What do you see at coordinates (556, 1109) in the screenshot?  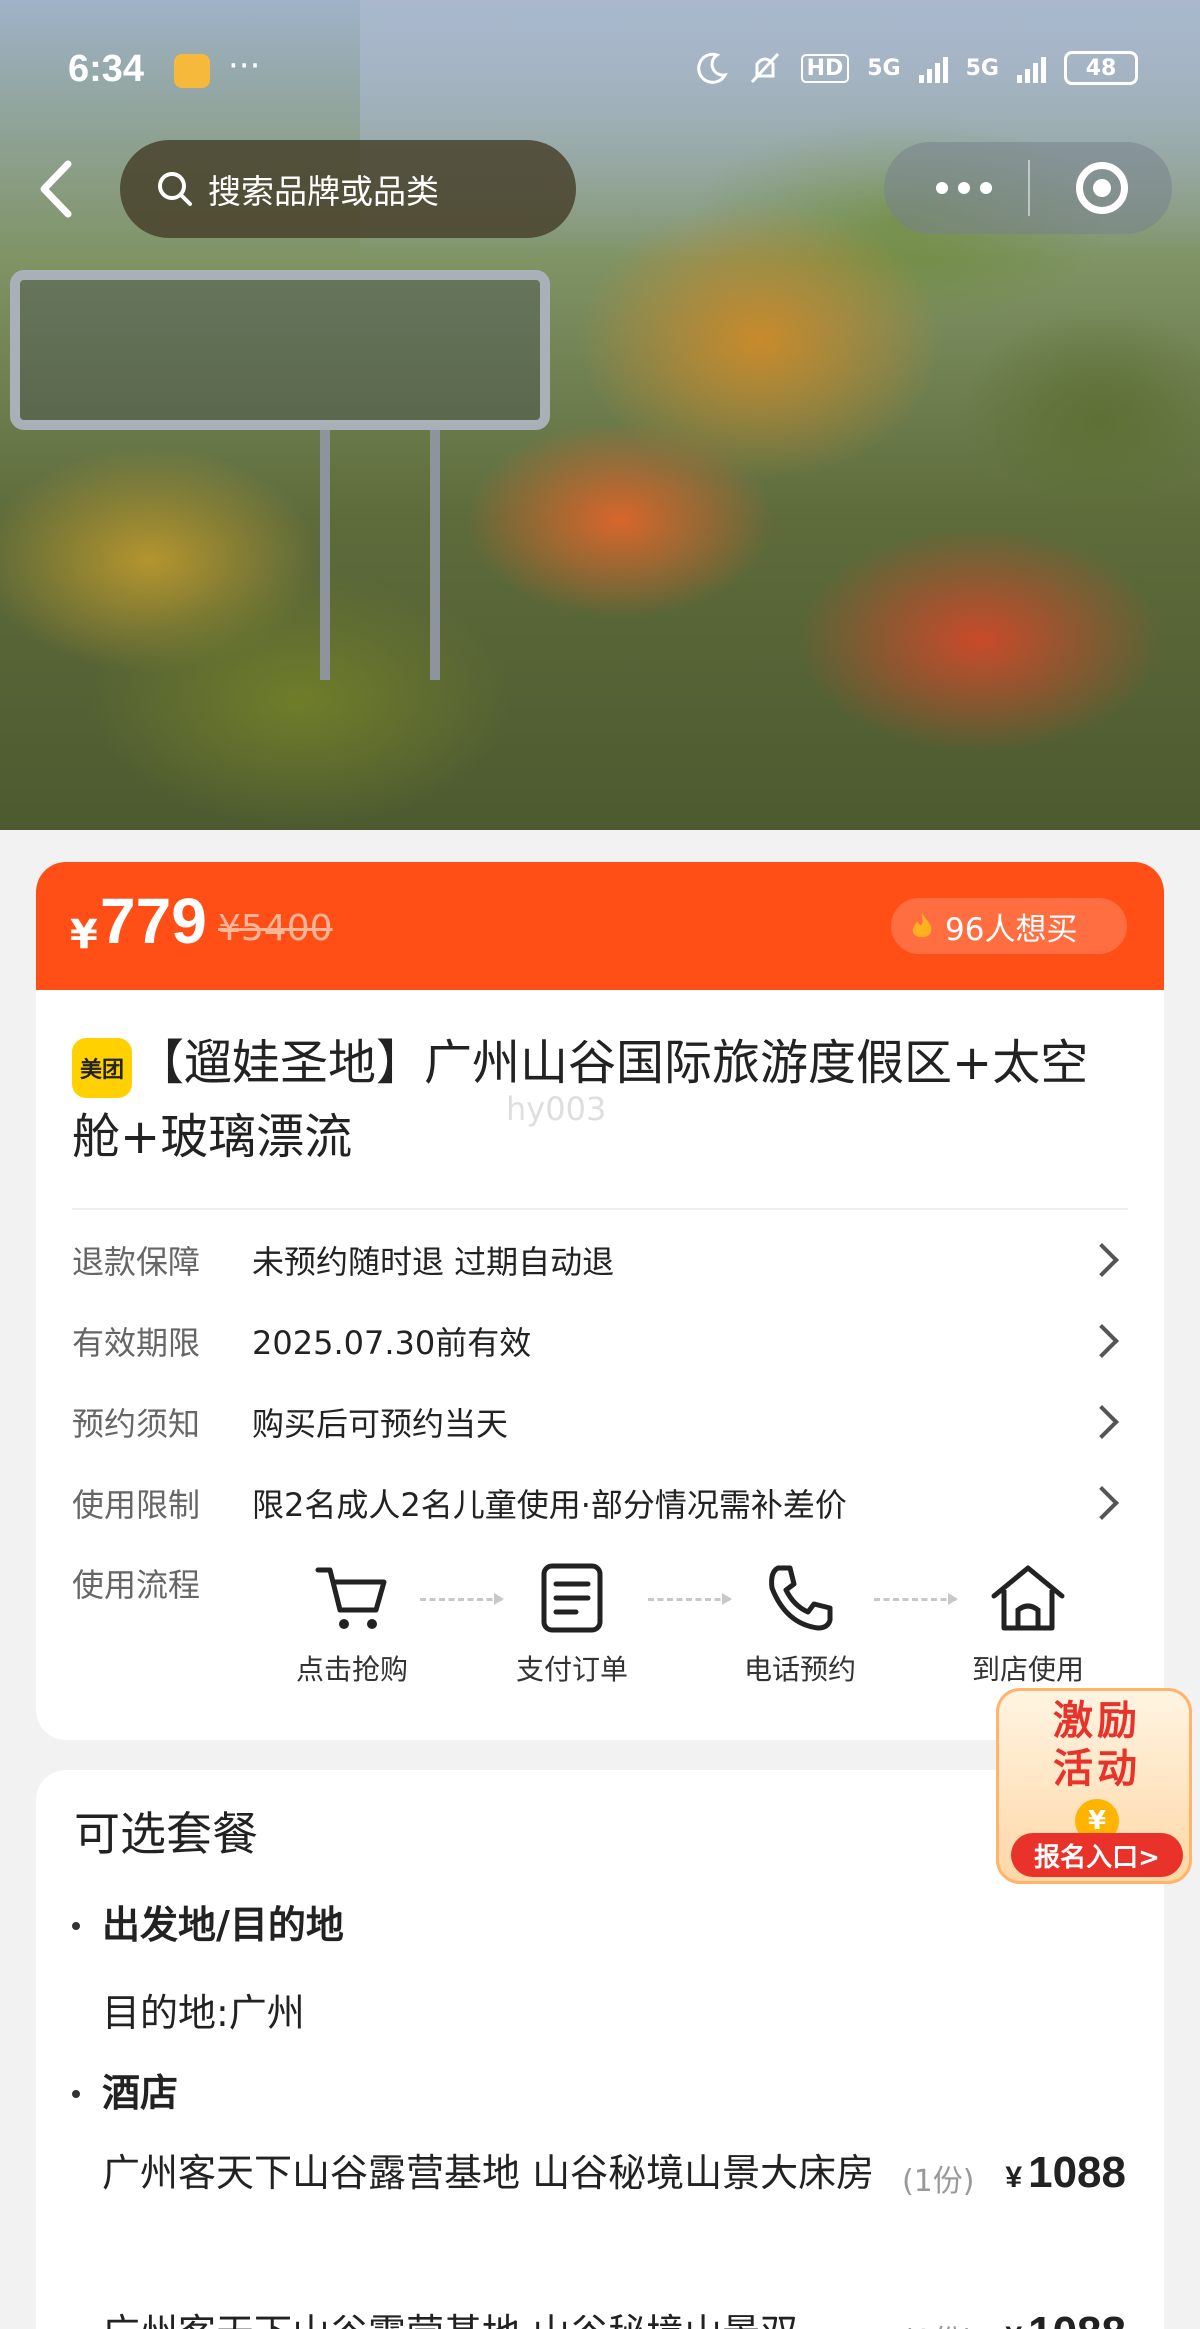 I see `watermark: hy003` at bounding box center [556, 1109].